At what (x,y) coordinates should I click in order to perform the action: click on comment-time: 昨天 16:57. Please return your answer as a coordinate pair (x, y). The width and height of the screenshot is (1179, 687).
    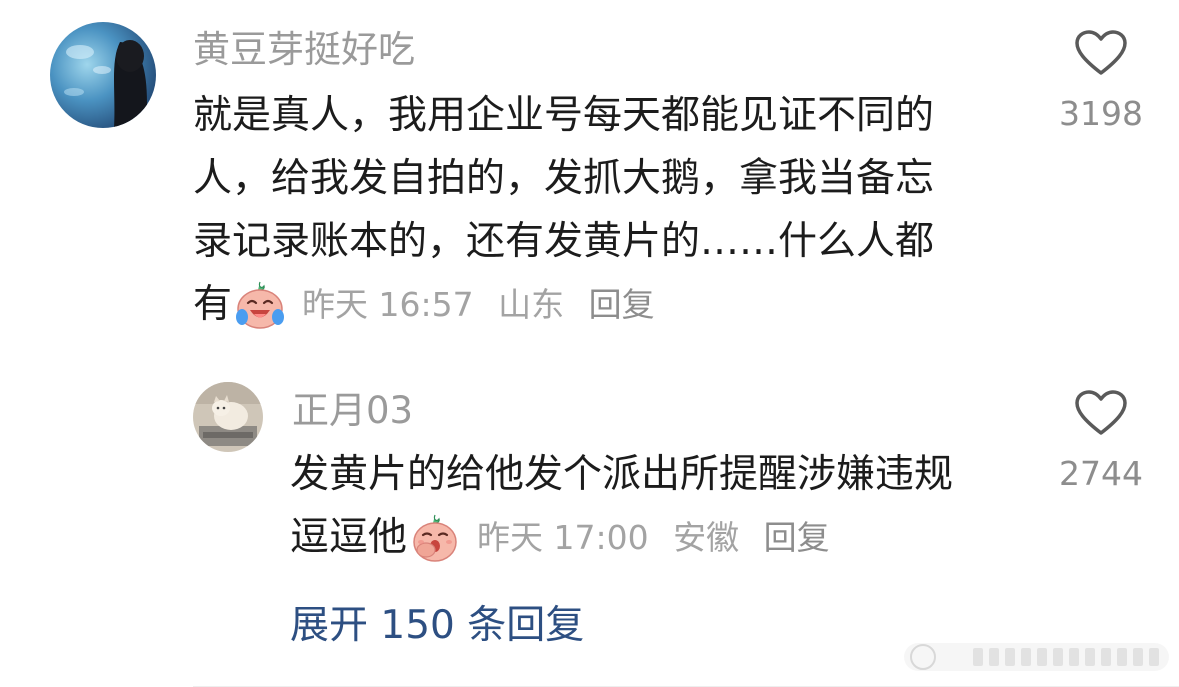
    Looking at the image, I should click on (388, 304).